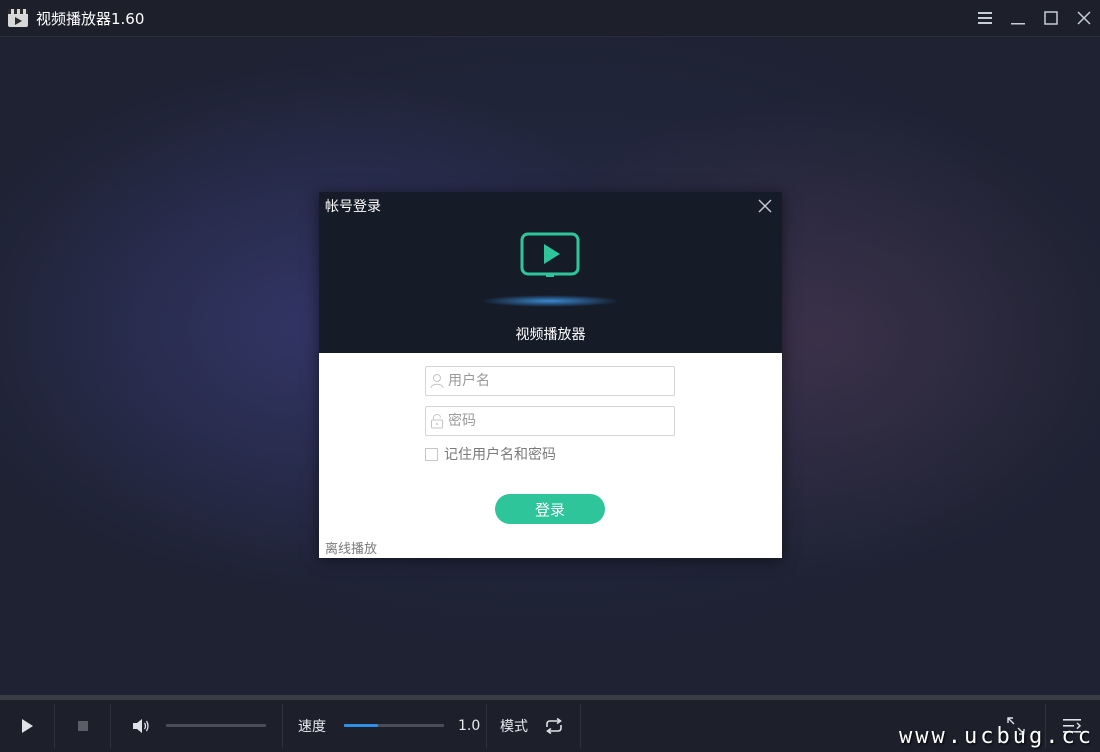  I want to click on watermark-text: www.ucbug.cc, so click(996, 736).